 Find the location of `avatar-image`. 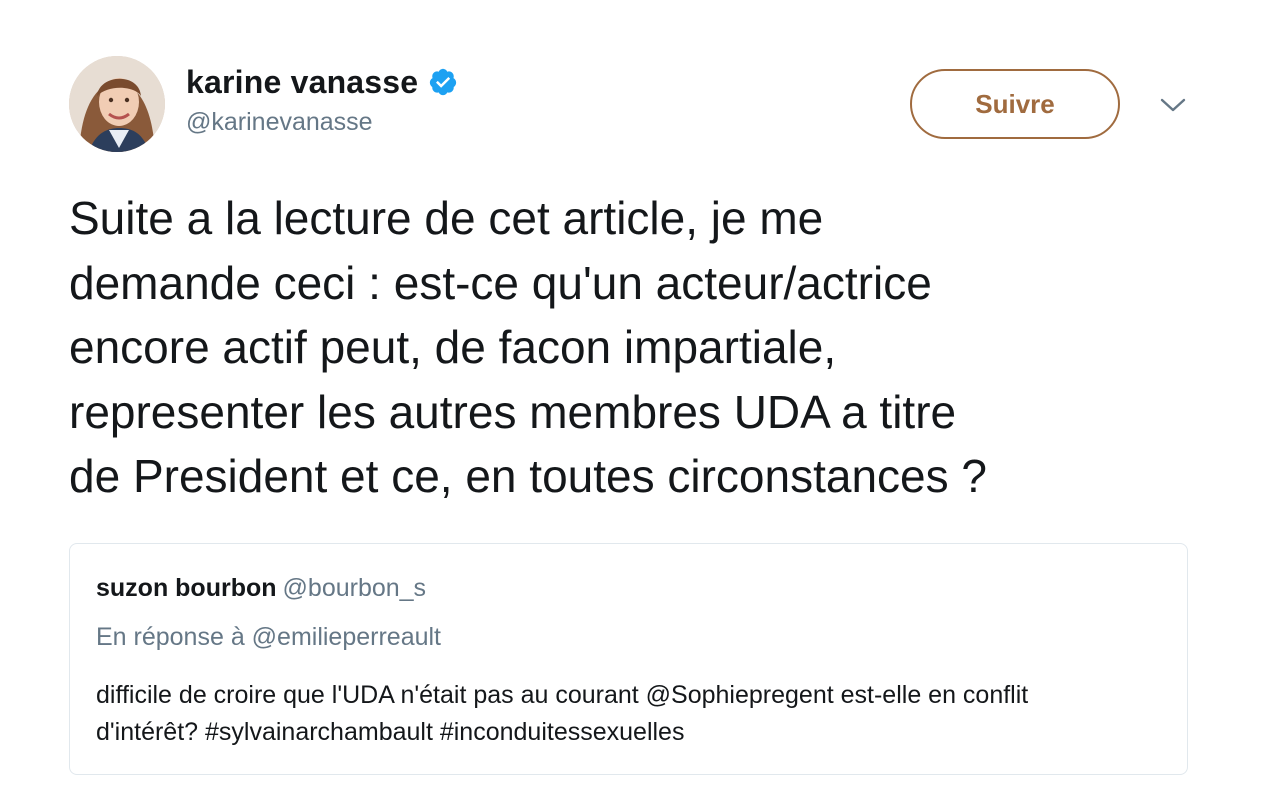

avatar-image is located at coordinates (117, 104).